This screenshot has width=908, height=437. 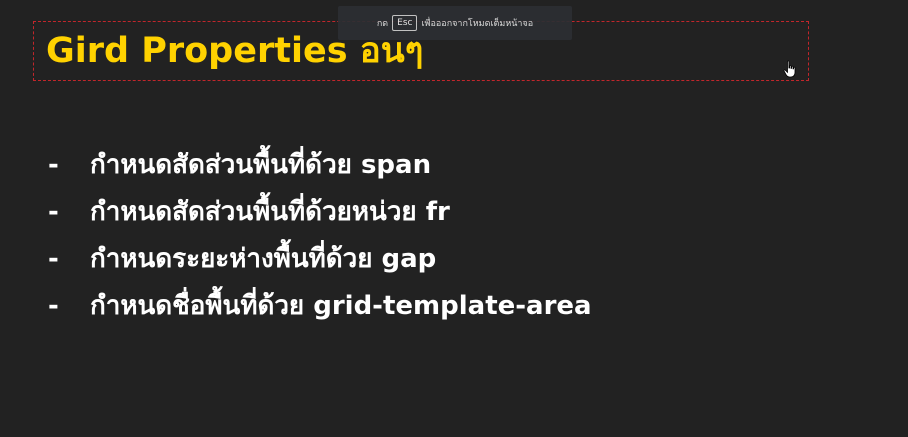 I want to click on notice-suffix: เพื่อออกจากโหมดเต็มหน้าจอ, so click(x=477, y=24).